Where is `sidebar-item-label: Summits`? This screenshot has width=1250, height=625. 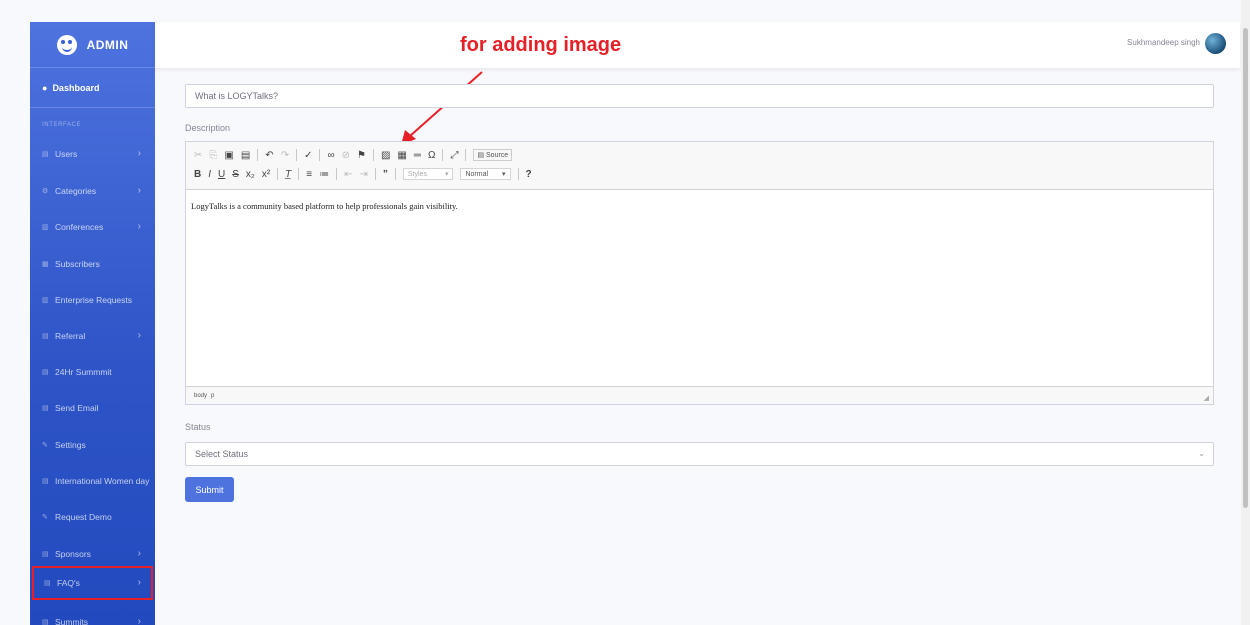
sidebar-item-label: Summits is located at coordinates (72, 621).